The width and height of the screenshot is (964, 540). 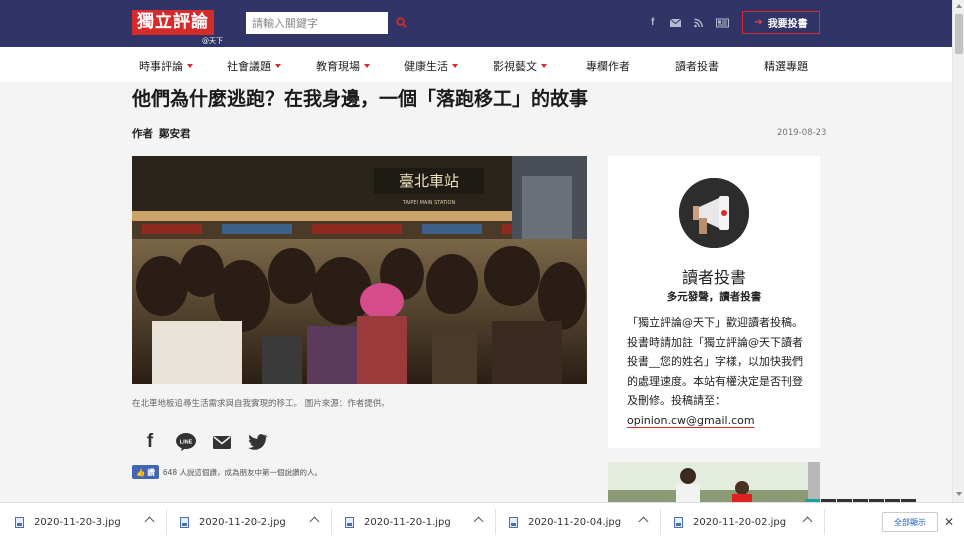 I want to click on facebook-icon: f, so click(x=652, y=23).